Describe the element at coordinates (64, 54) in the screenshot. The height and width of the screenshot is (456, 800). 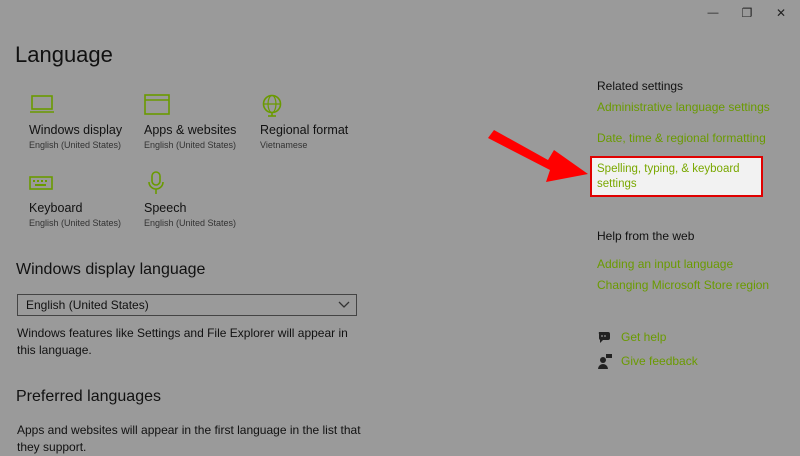
I see `page-title: Language` at that location.